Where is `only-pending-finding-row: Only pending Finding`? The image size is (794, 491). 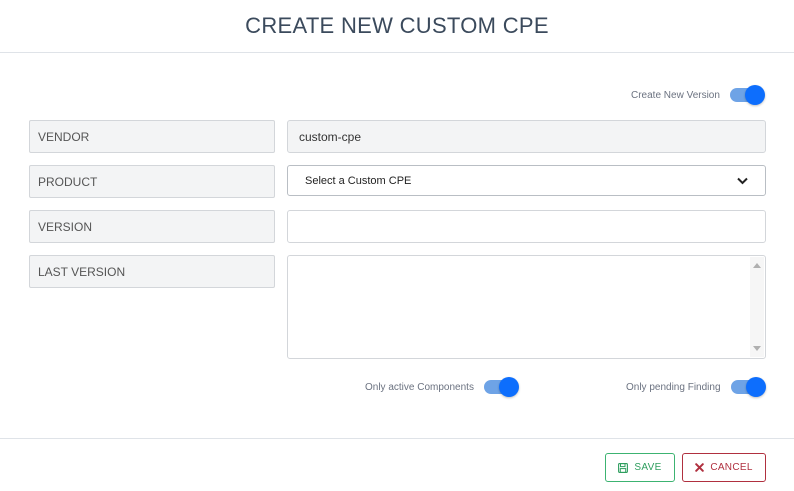 only-pending-finding-row: Only pending Finding is located at coordinates (696, 387).